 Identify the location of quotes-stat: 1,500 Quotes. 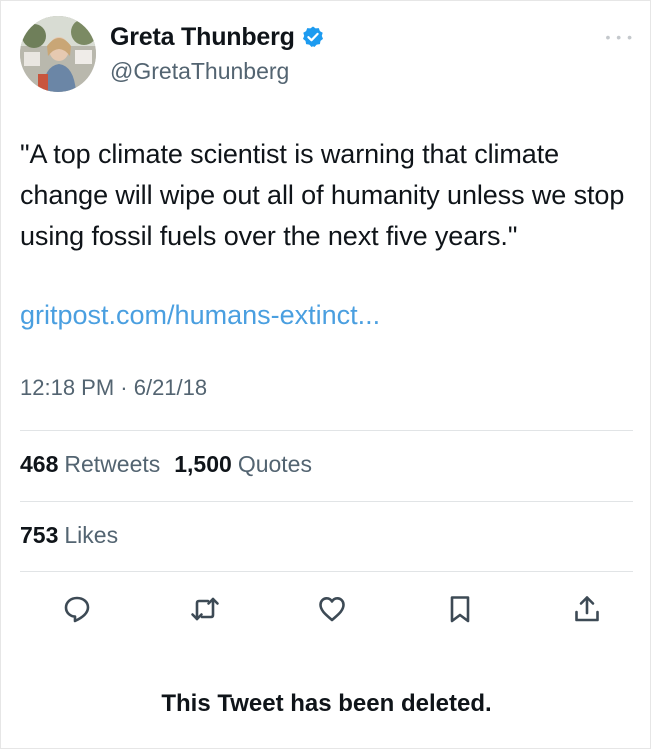
(243, 464).